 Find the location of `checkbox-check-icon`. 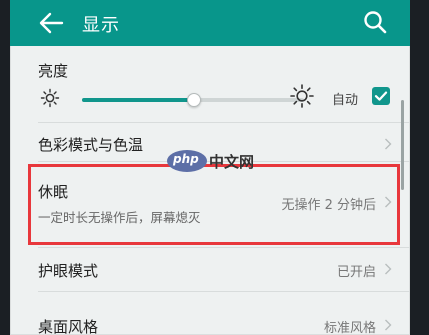

checkbox-check-icon is located at coordinates (381, 96).